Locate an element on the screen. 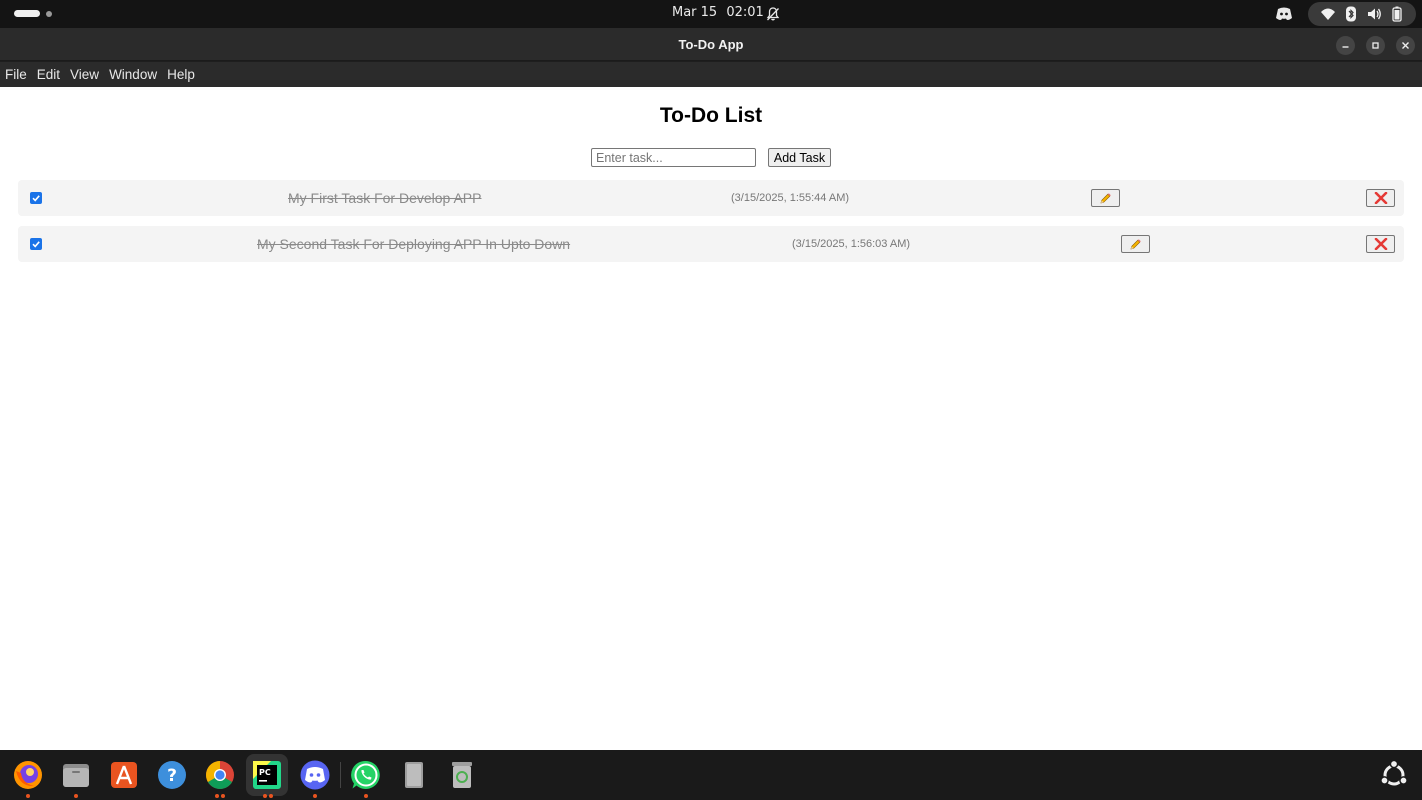  minimize-button is located at coordinates (1345, 45).